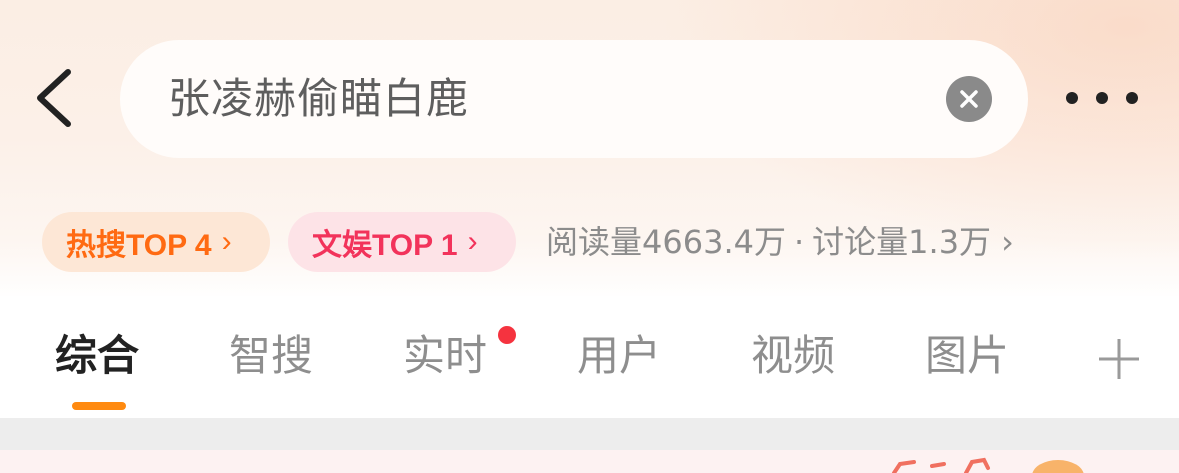 Image resolution: width=1179 pixels, height=473 pixels. I want to click on hot-search-rank-badge: 热搜TOP 4 ›, so click(156, 242).